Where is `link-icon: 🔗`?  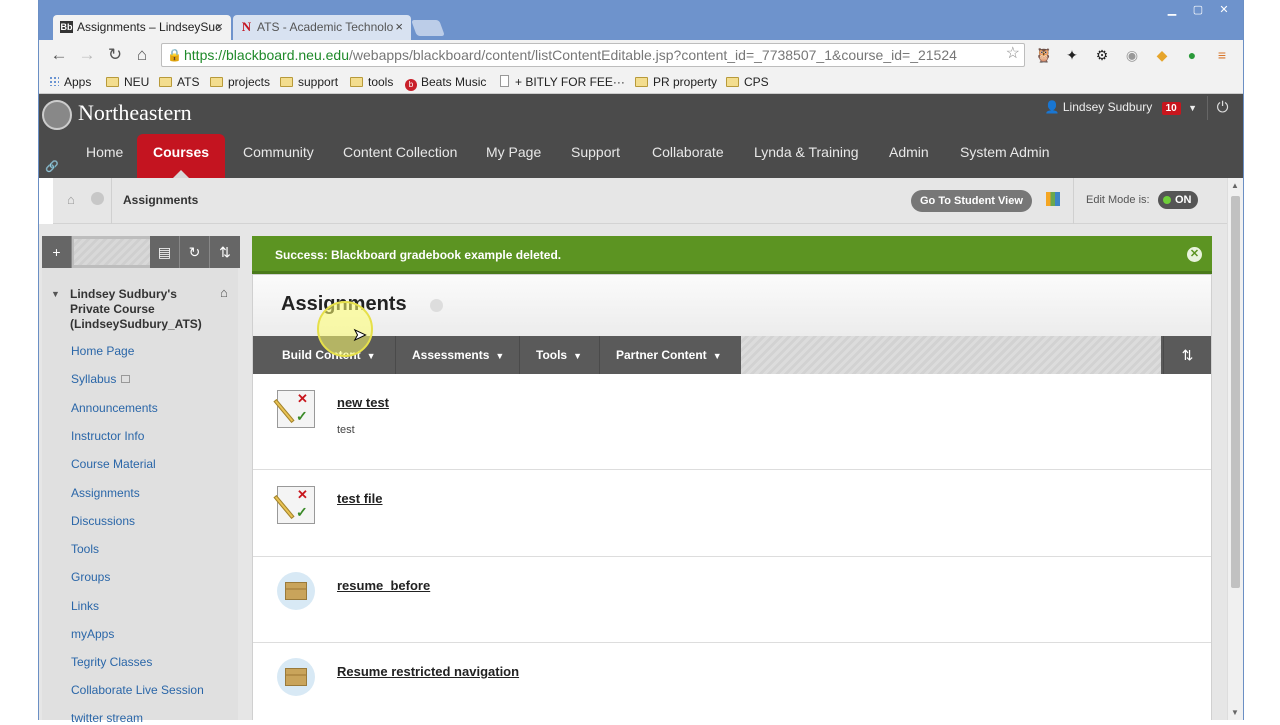 link-icon: 🔗 is located at coordinates (52, 166).